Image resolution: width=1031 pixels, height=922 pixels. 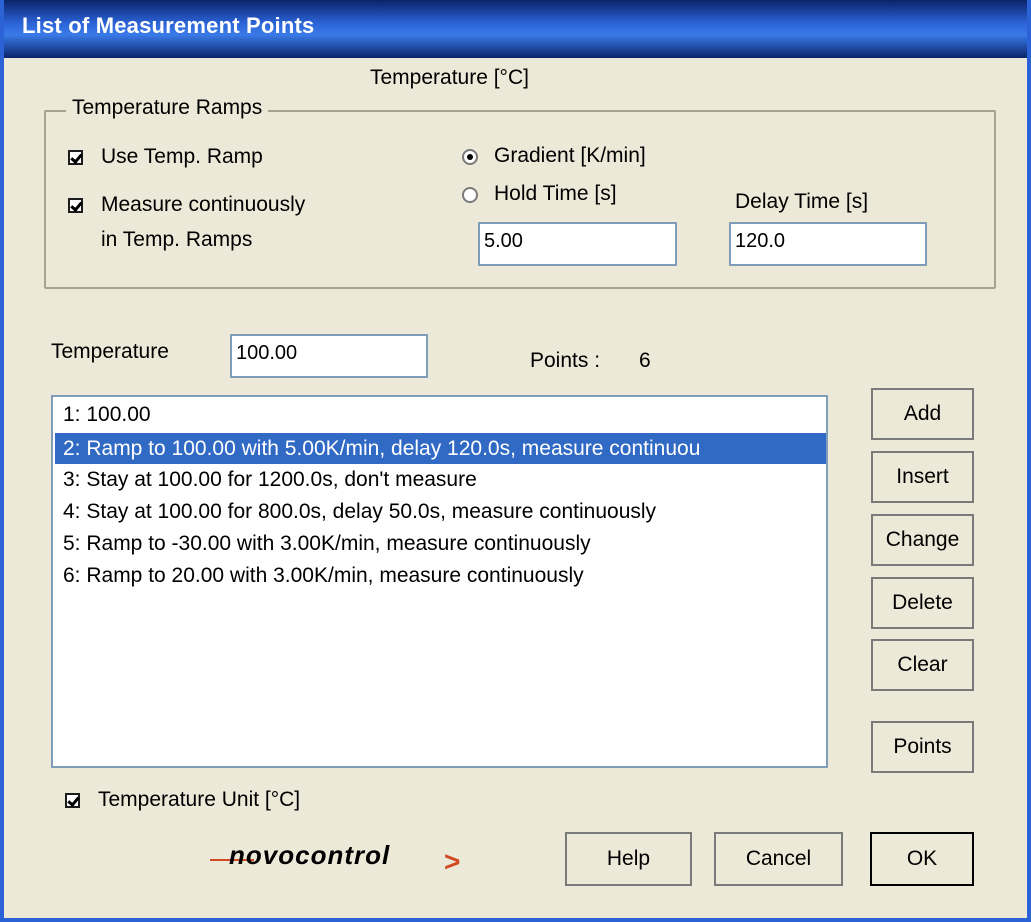 I want to click on delete-button: Delete, so click(x=922, y=603).